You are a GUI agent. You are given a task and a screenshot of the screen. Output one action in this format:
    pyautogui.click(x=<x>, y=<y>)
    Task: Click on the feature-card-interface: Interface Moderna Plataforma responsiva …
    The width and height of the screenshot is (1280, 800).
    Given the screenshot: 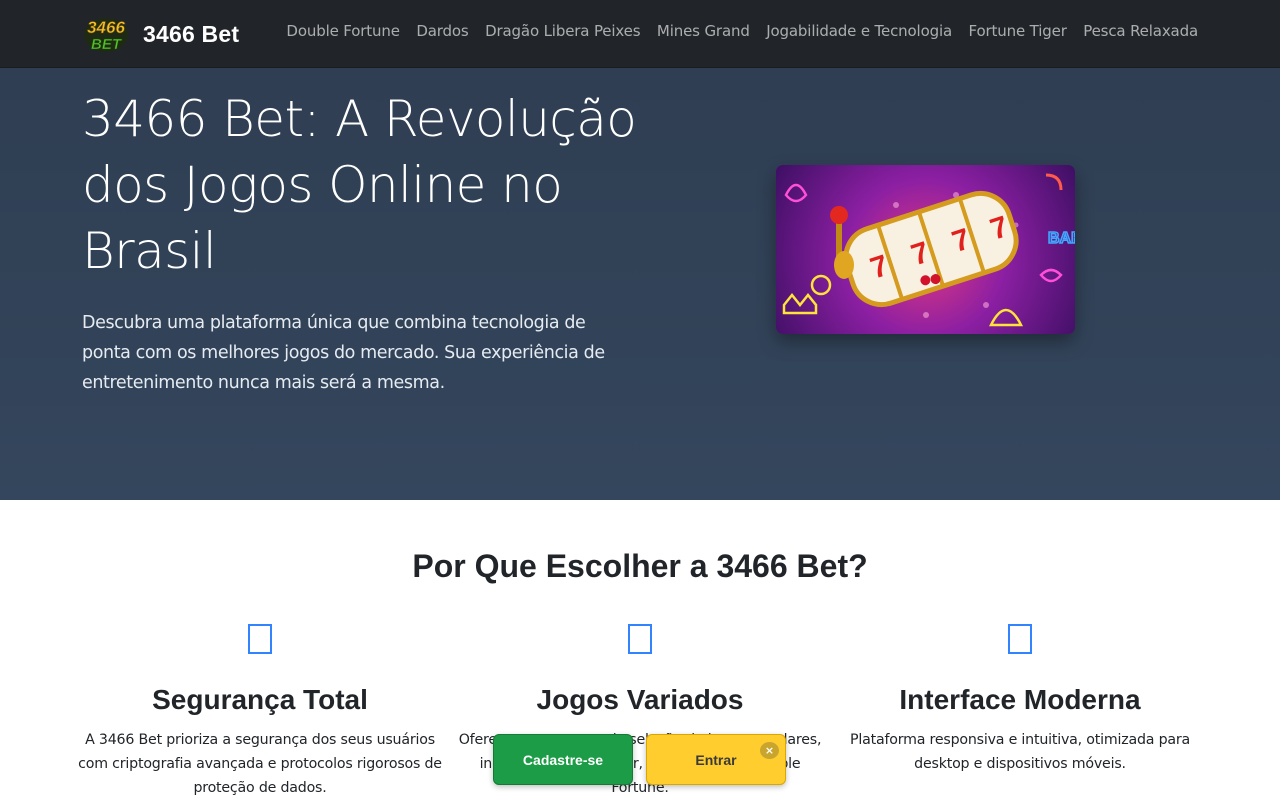 What is the action you would take?
    pyautogui.click(x=1020, y=700)
    